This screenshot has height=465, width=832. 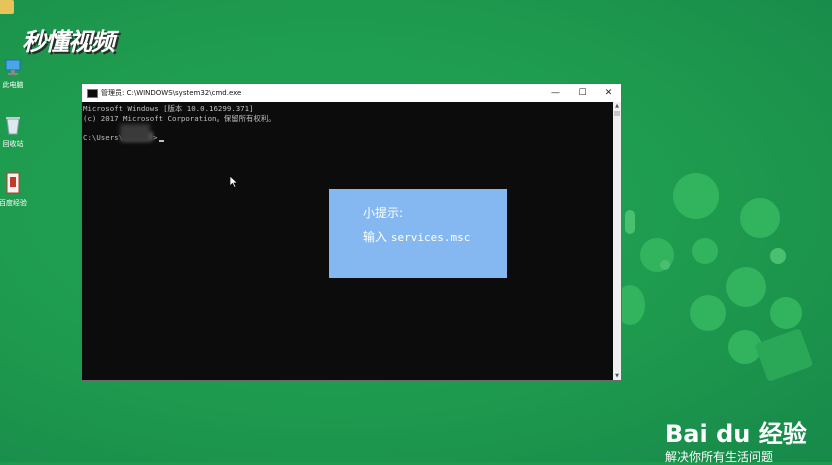 I want to click on baidu-tagline: 解决你所有生活问题, so click(x=719, y=457).